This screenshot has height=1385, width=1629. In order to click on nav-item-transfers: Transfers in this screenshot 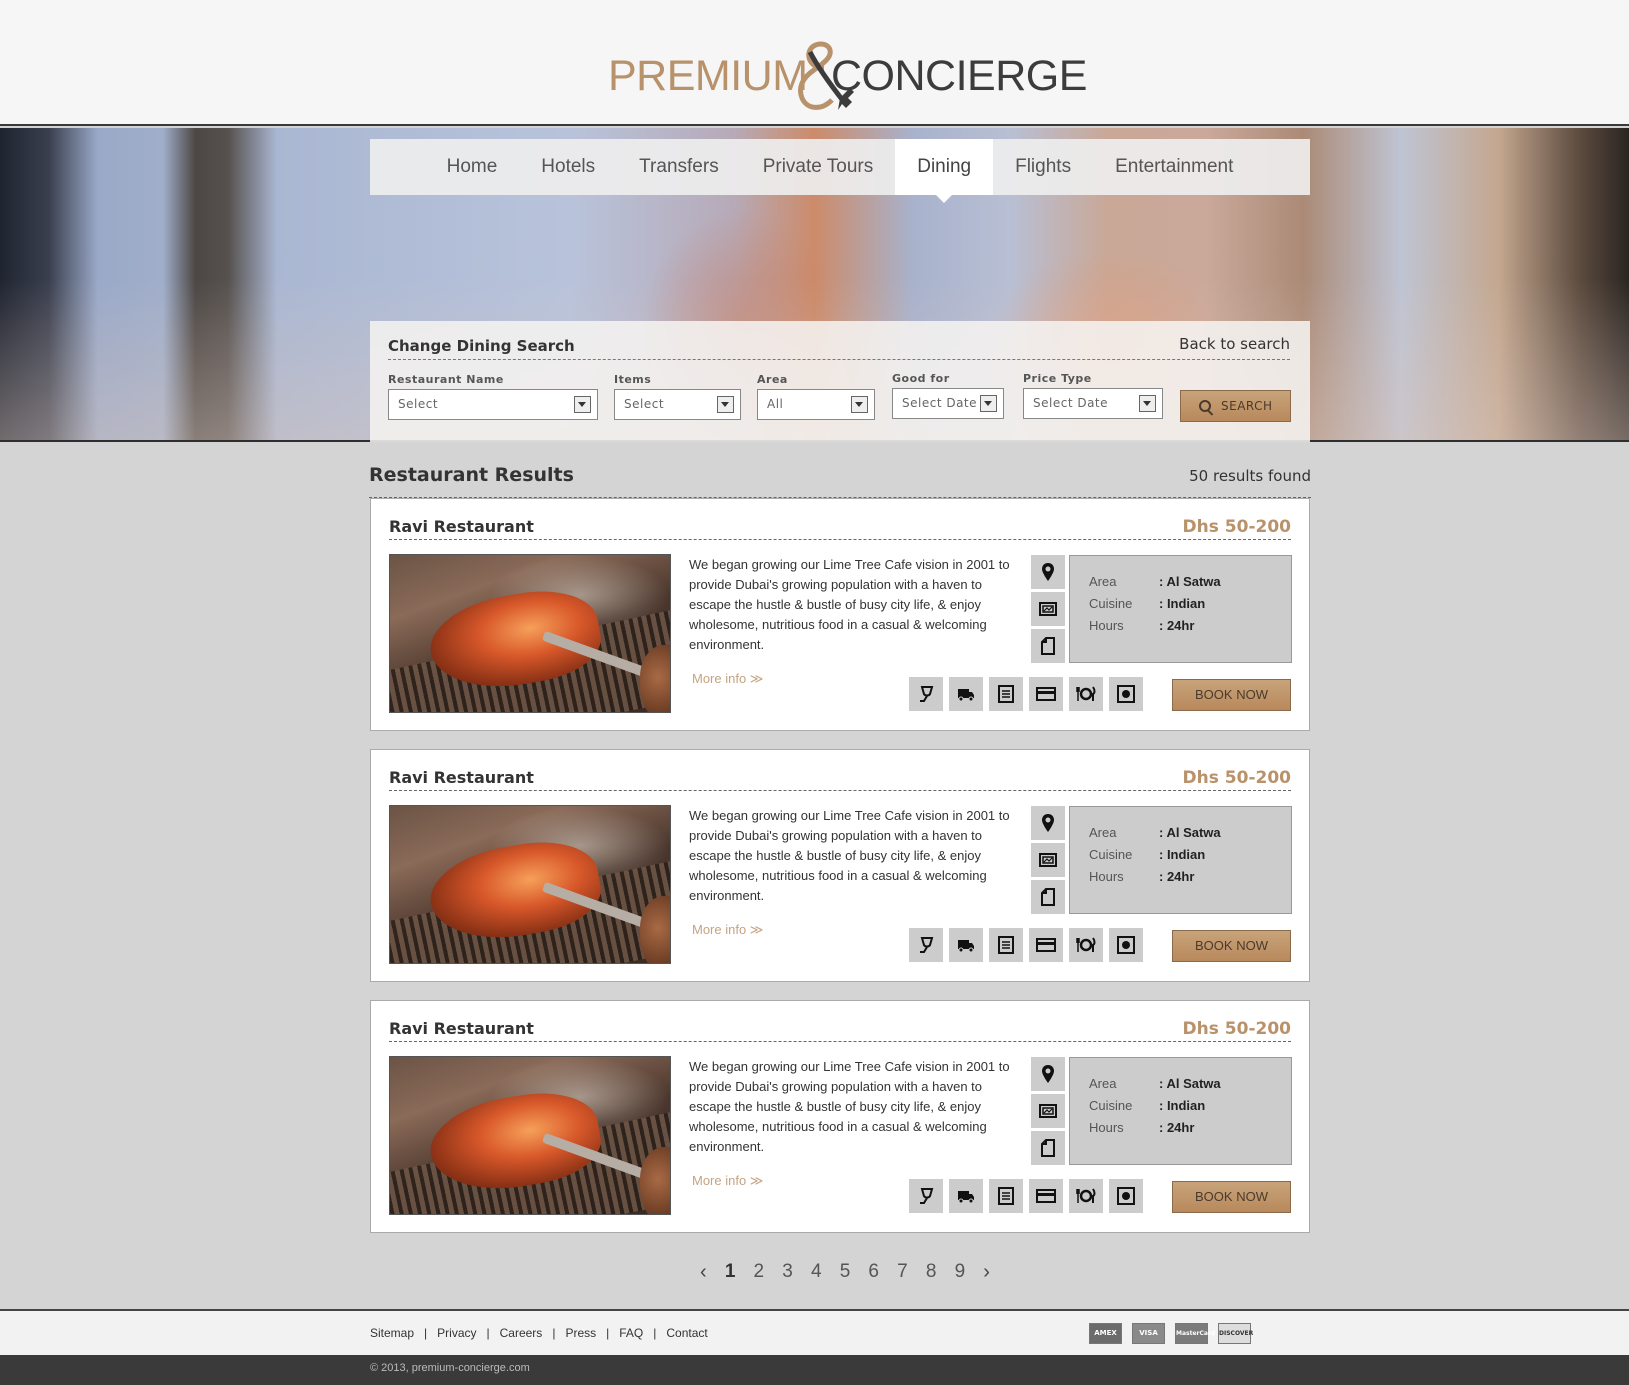, I will do `click(679, 167)`.